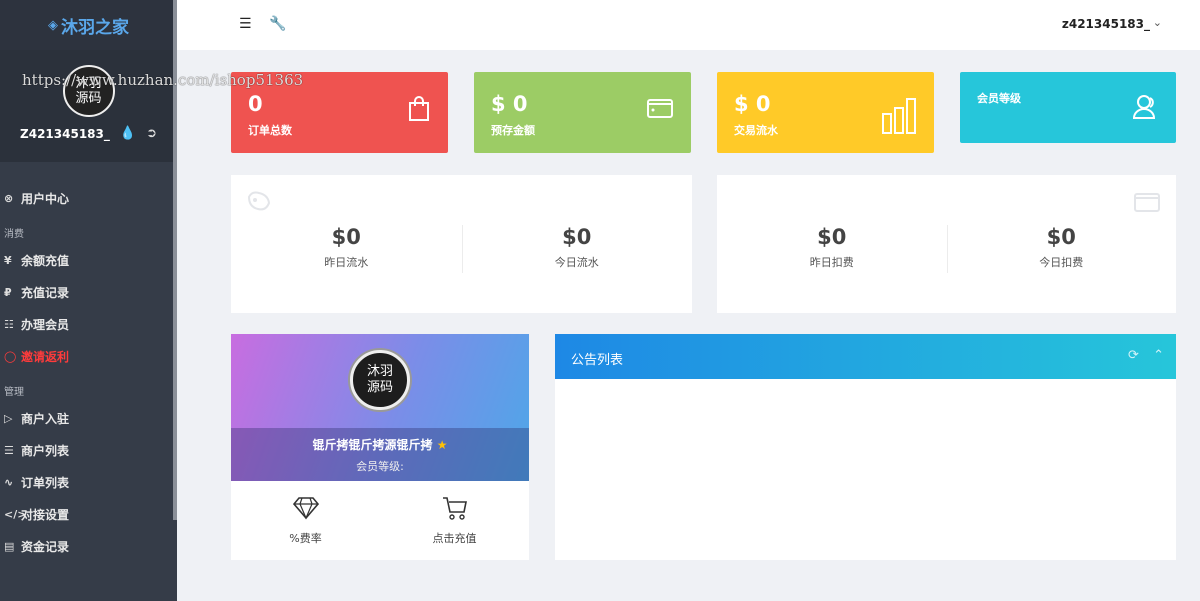 This screenshot has height=601, width=1200. What do you see at coordinates (419, 112) in the screenshot?
I see `shopping-bag-icon` at bounding box center [419, 112].